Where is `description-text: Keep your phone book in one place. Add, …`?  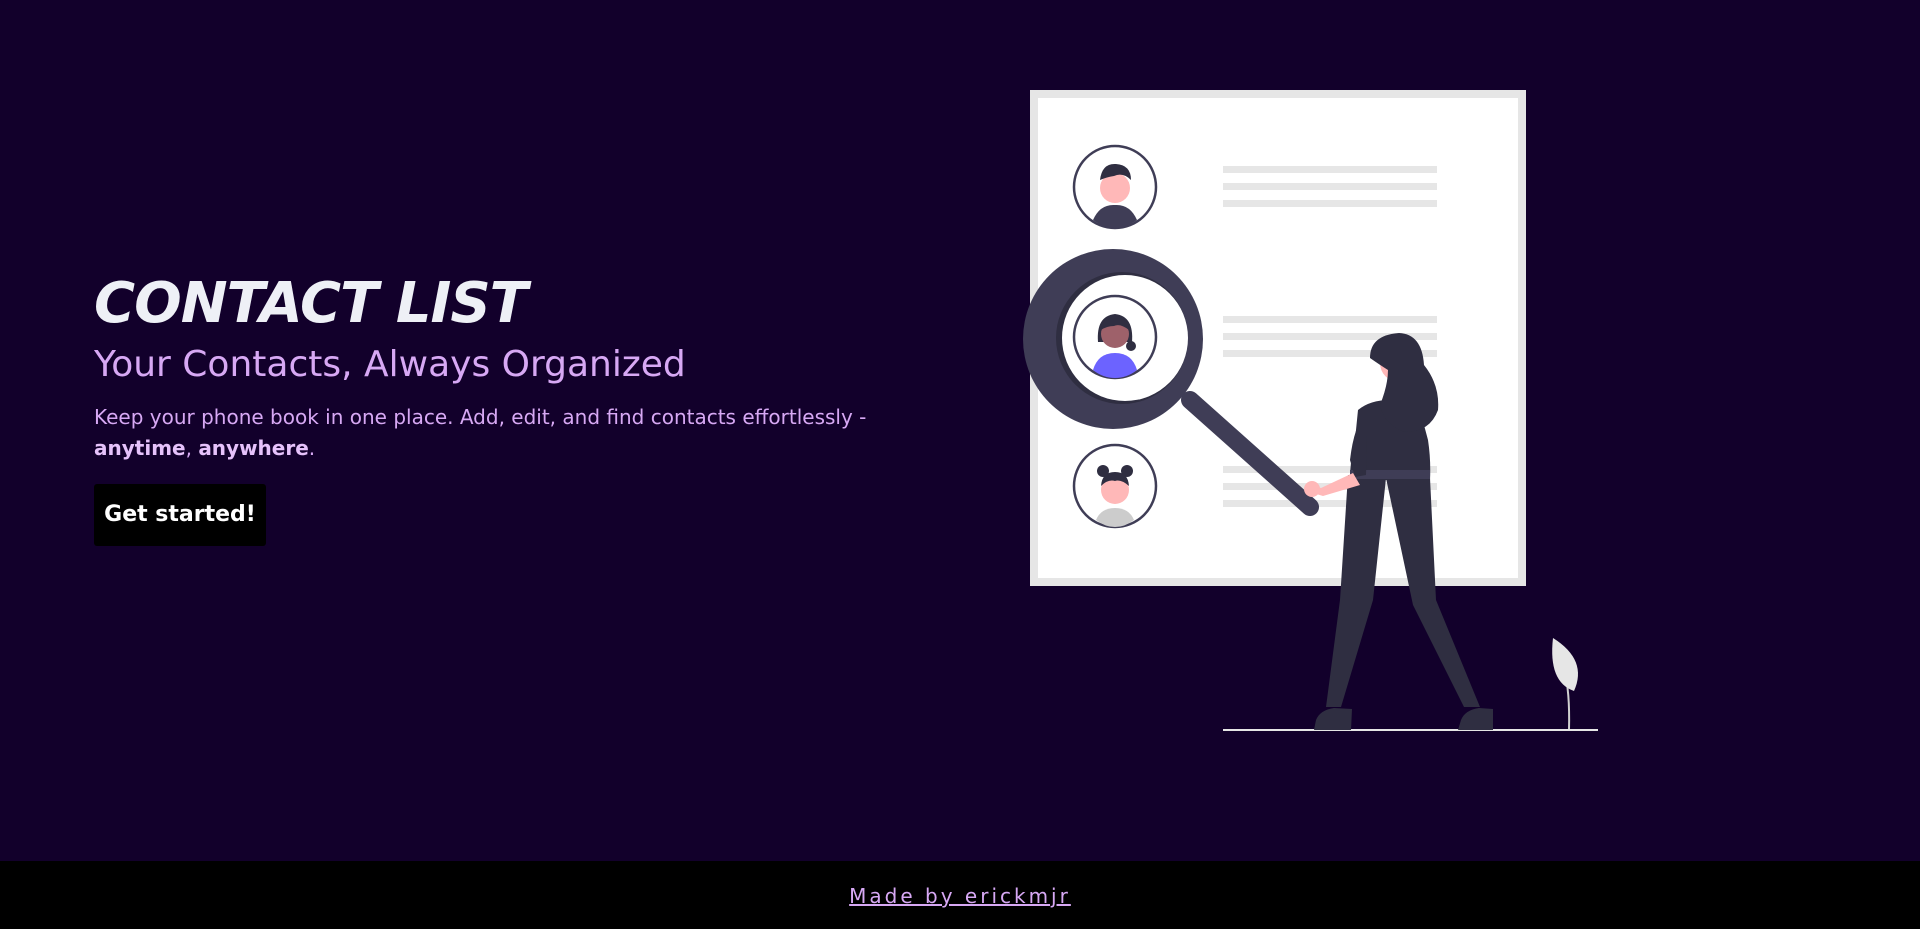
description-text: Keep your phone book in one place. Add, … is located at coordinates (480, 417).